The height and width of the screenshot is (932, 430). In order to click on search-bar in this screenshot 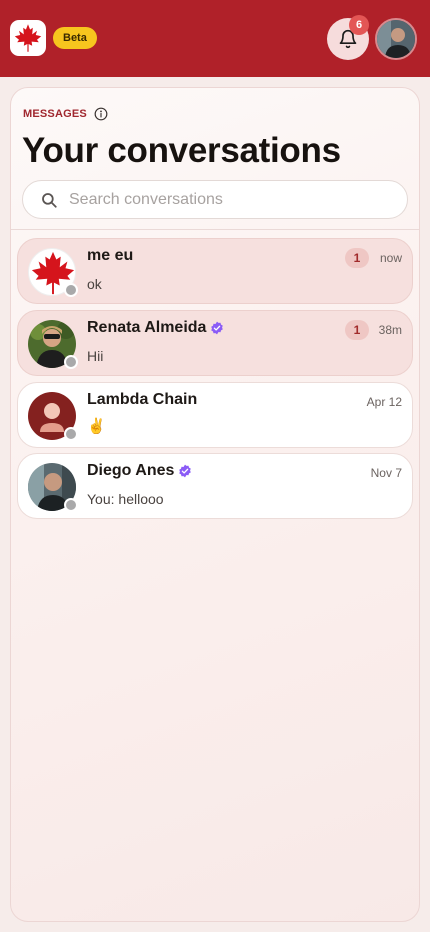, I will do `click(215, 199)`.